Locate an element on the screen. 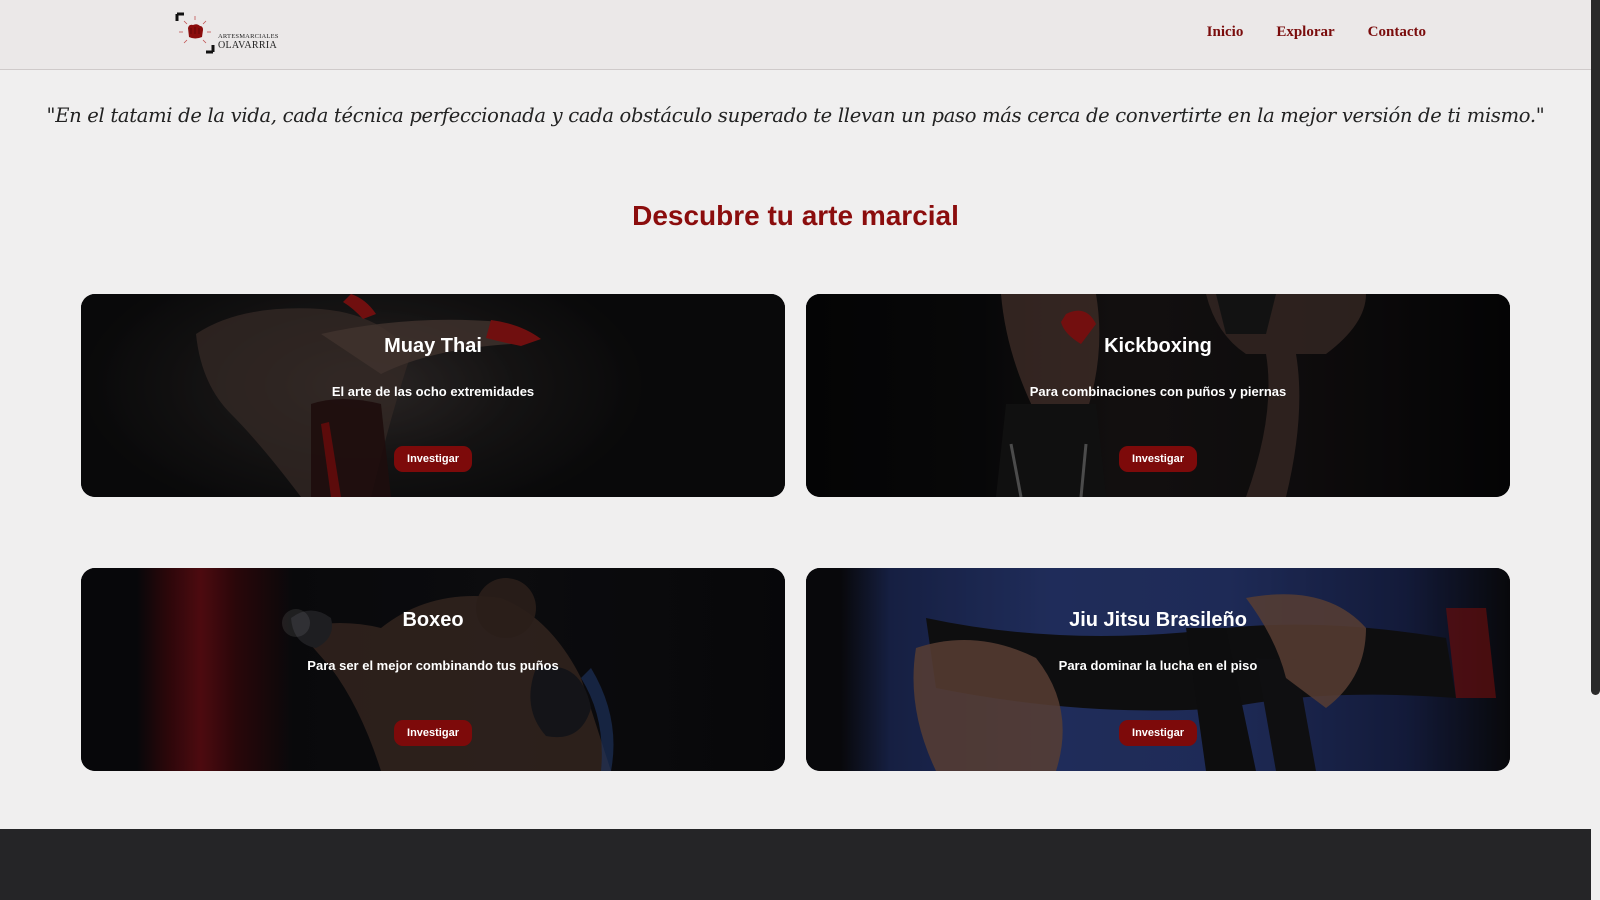 The image size is (1600, 900). brand-line-2: OLAVARRIA is located at coordinates (248, 45).